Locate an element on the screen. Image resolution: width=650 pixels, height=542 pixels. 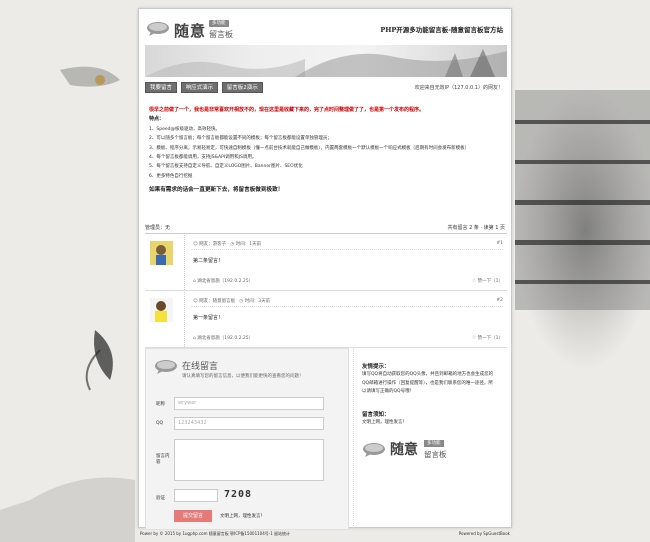
top-nav: 我要留言 响应式演示 留言板2演示 is located at coordinates (205, 88).